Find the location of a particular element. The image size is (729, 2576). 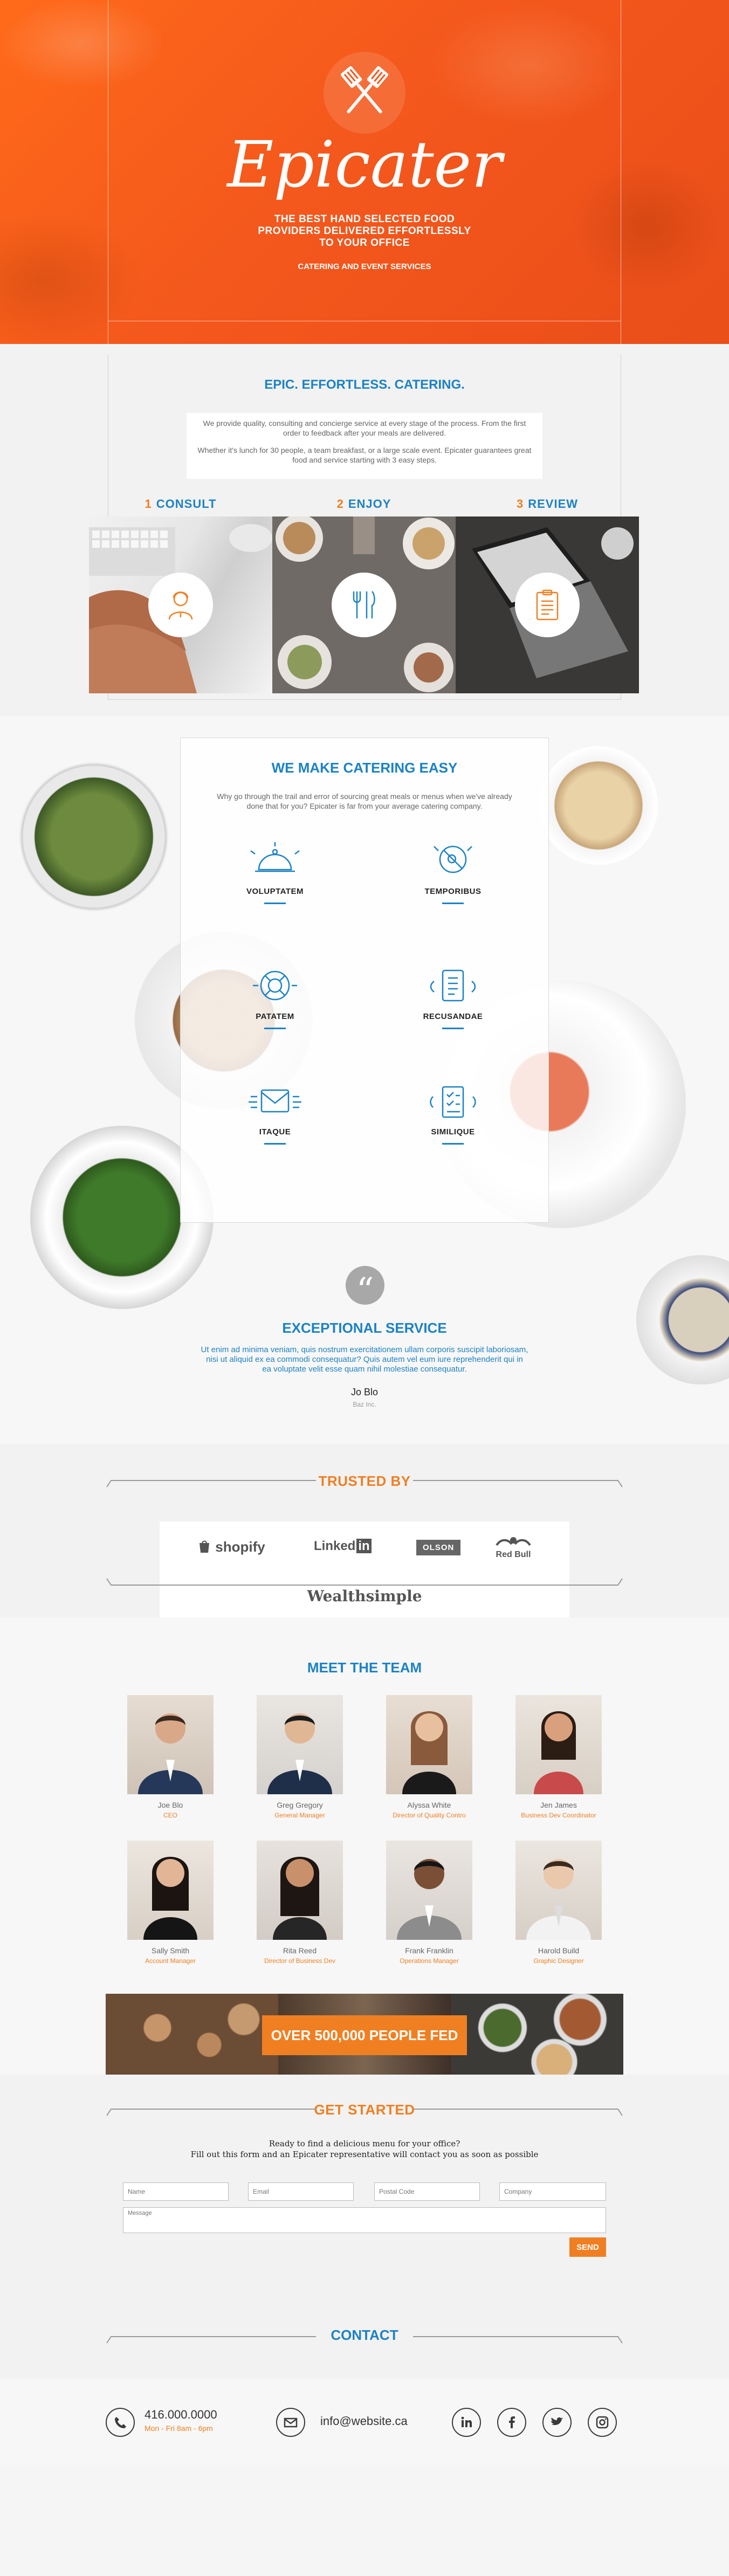

member-name: Rita Reed is located at coordinates (300, 1950).